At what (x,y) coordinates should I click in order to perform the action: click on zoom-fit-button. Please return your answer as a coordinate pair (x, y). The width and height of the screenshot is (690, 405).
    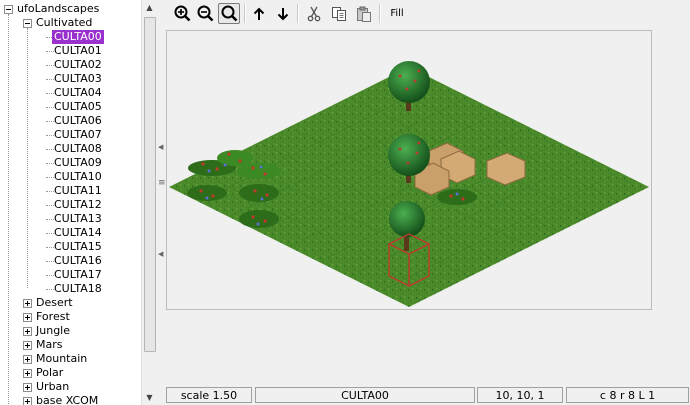
    Looking at the image, I should click on (229, 13).